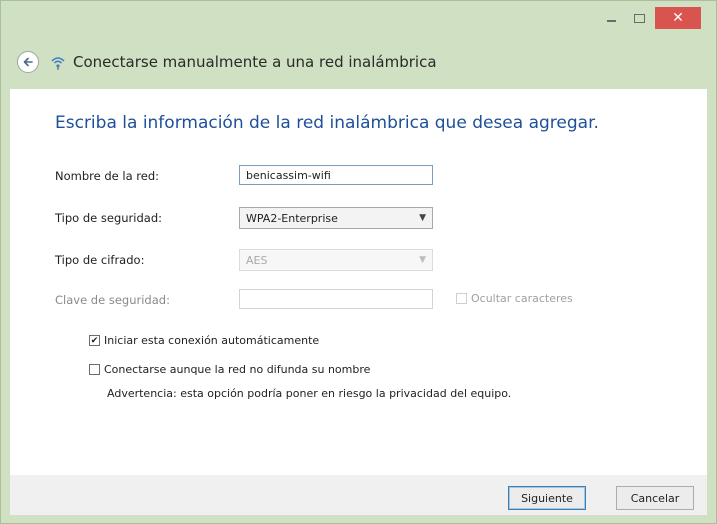 The image size is (717, 524). I want to click on hide-characters-option: Ocultar caracteres, so click(514, 298).